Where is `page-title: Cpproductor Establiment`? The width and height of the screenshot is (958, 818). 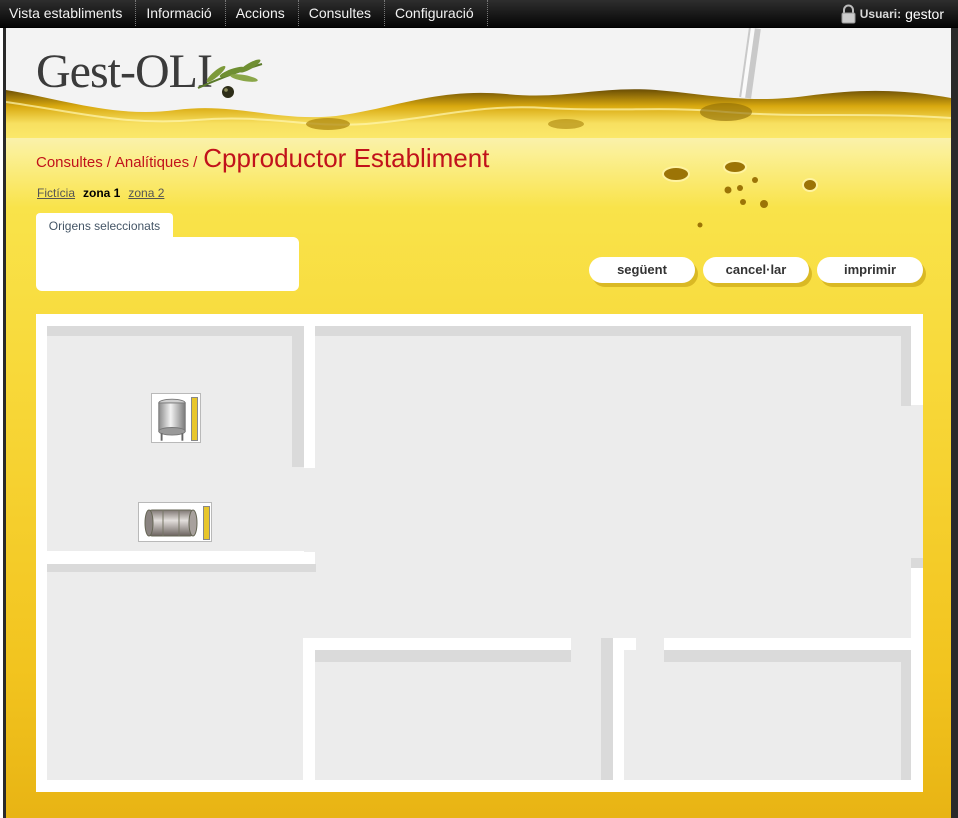
page-title: Cpproductor Establiment is located at coordinates (346, 158).